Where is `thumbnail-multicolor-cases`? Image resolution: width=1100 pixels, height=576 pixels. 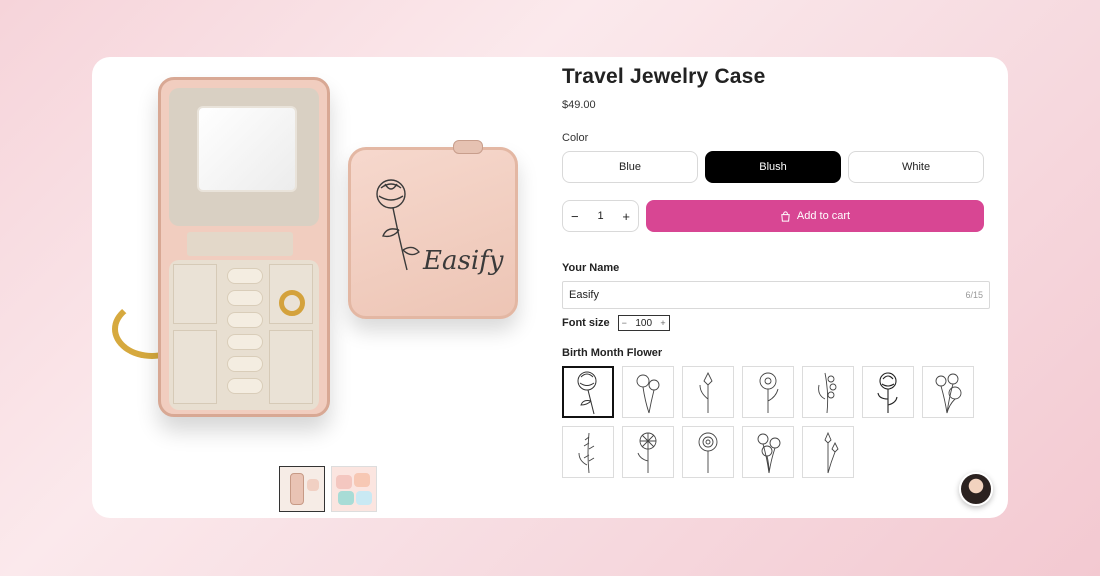
thumbnail-multicolor-cases is located at coordinates (354, 489).